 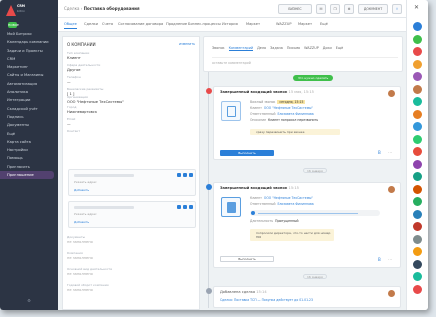 I want to click on sidebar-item: Аналитика, so click(x=29, y=92).